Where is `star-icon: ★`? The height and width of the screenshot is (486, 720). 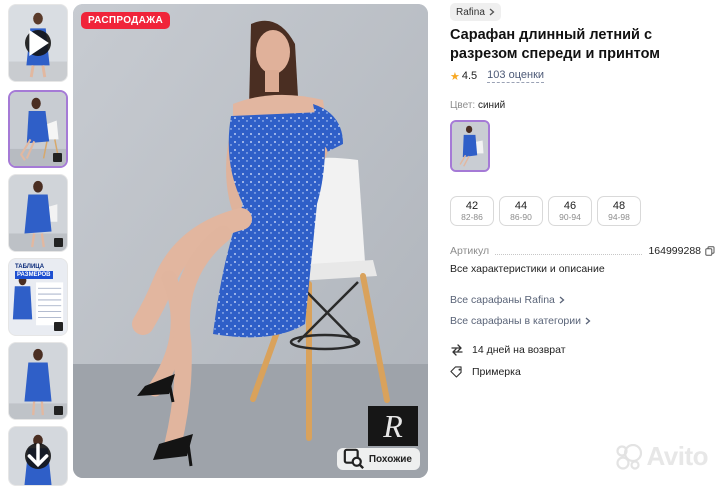 star-icon: ★ is located at coordinates (455, 76).